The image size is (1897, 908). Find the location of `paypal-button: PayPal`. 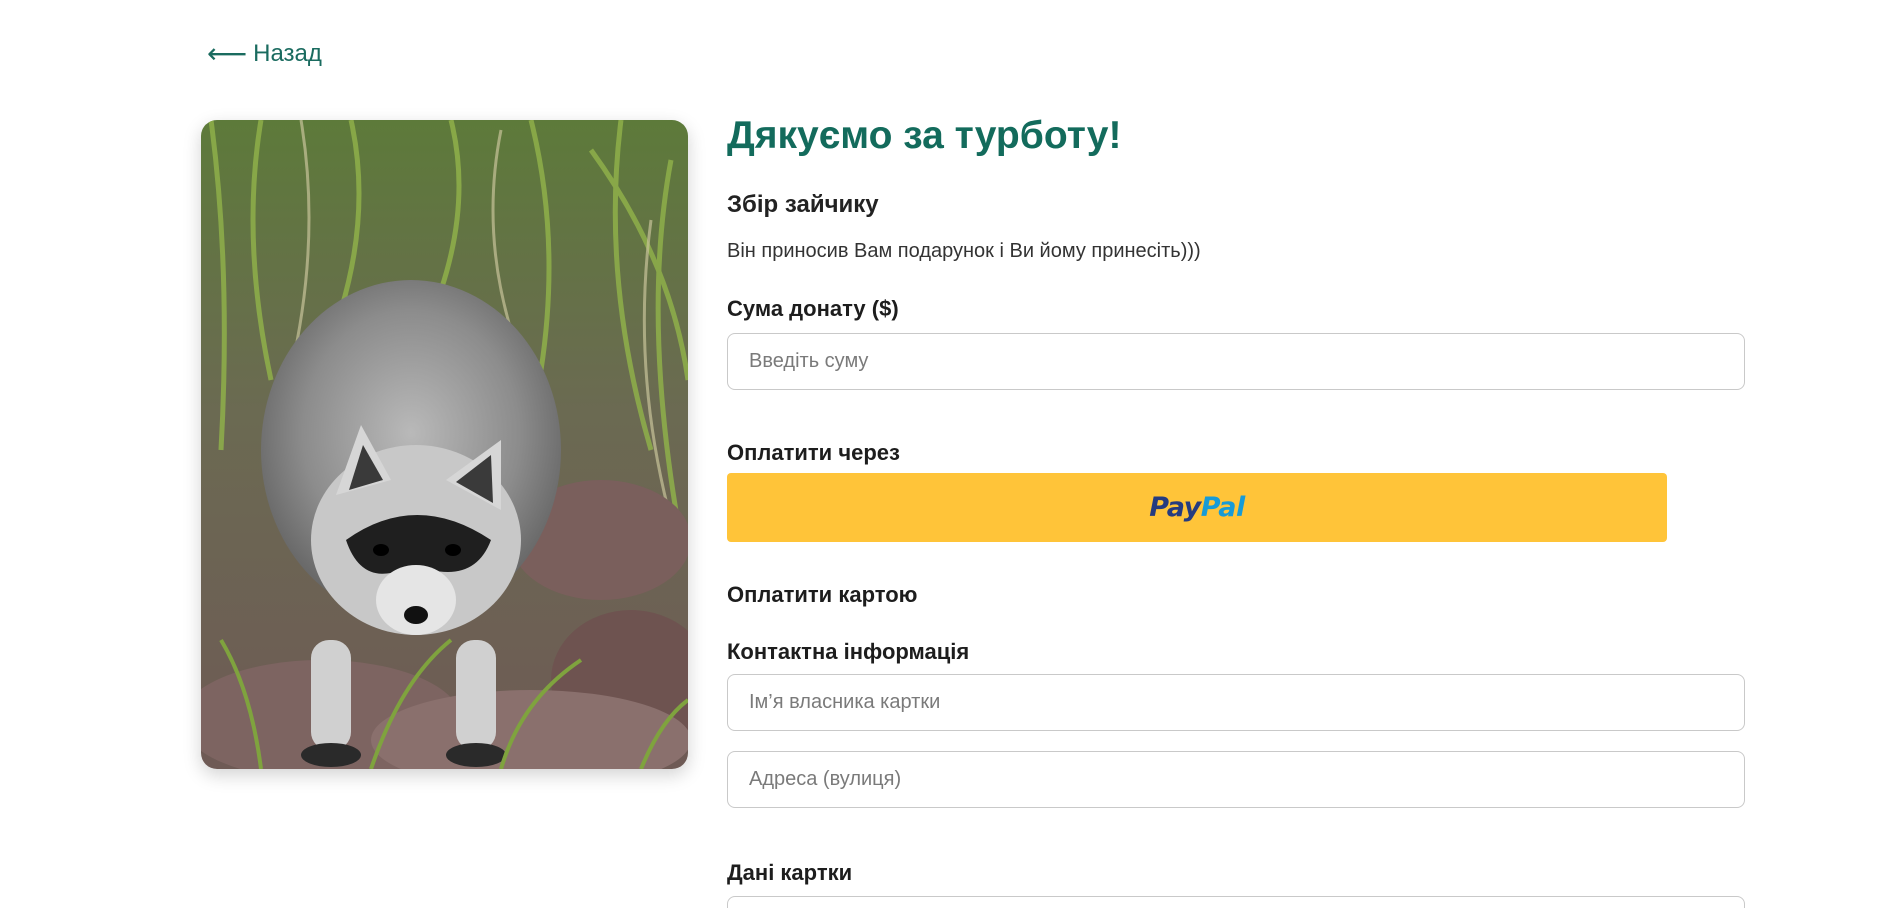

paypal-button: PayPal is located at coordinates (1197, 507).